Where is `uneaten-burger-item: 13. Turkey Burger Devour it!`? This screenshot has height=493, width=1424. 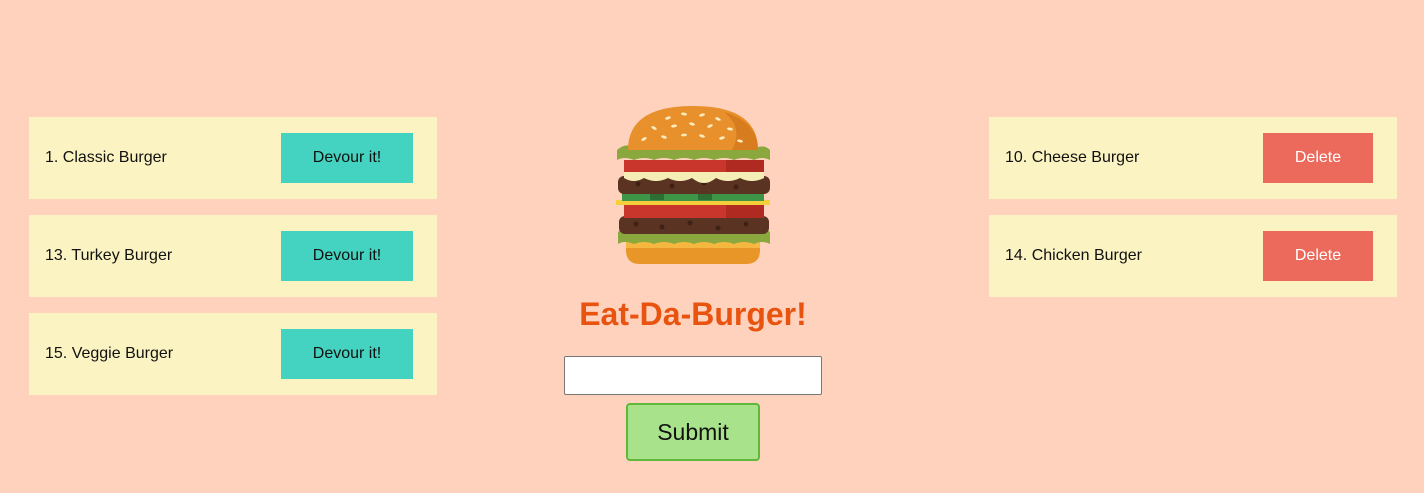
uneaten-burger-item: 13. Turkey Burger Devour it! is located at coordinates (233, 256).